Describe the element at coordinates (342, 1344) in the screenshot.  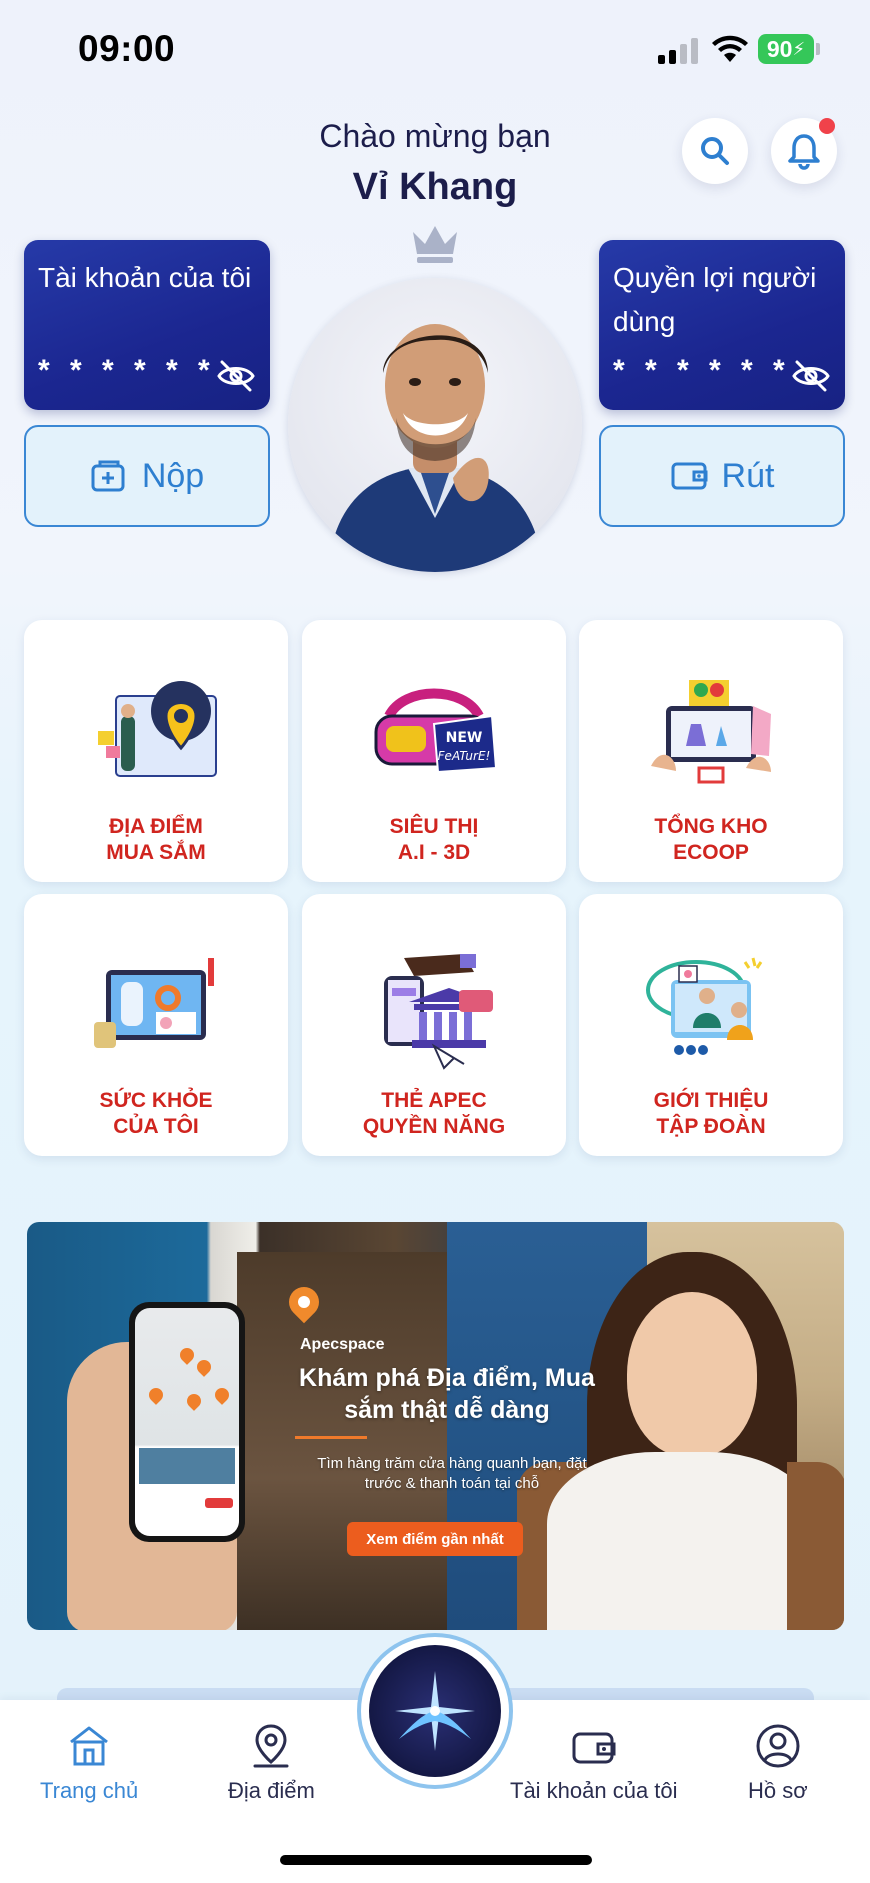
I see `banner-brand: Apecspace` at that location.